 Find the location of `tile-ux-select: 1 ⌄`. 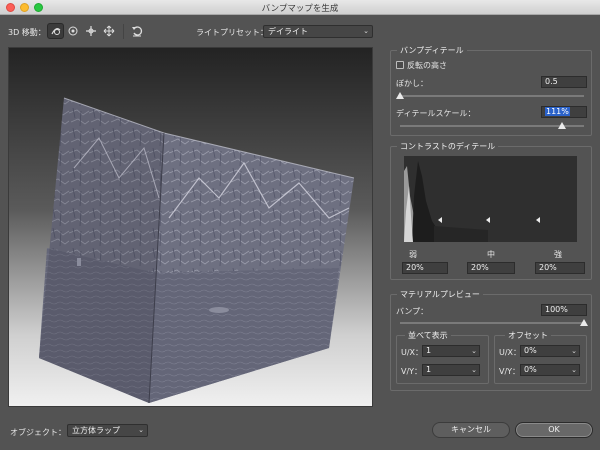

tile-ux-select: 1 ⌄ is located at coordinates (451, 351).